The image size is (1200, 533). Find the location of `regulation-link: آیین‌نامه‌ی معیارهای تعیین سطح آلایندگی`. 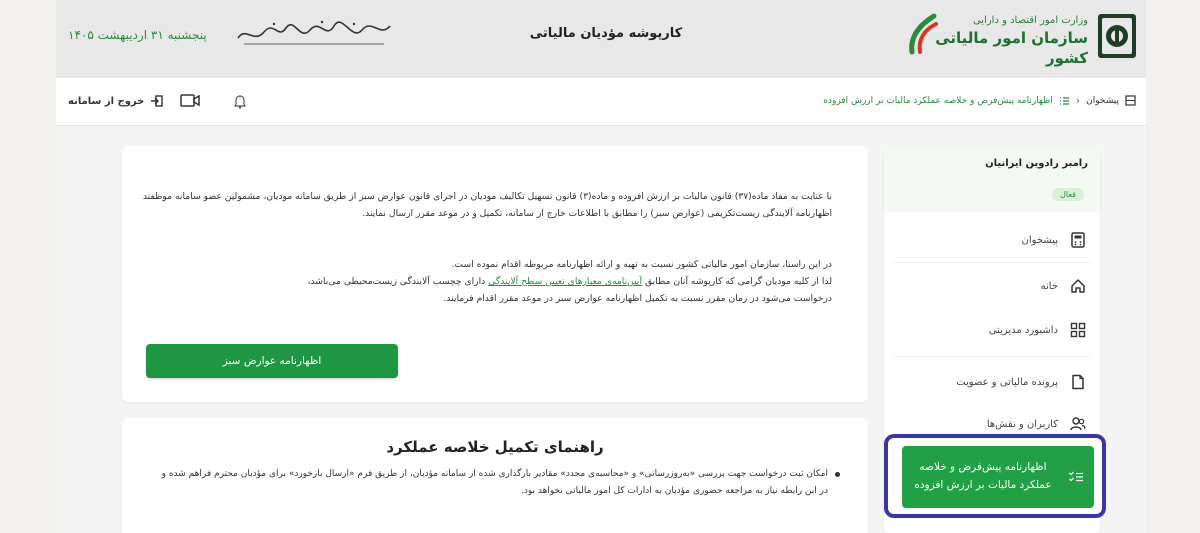

regulation-link: آیین‌نامه‌ی معیارهای تعیین سطح آلایندگی is located at coordinates (565, 281).